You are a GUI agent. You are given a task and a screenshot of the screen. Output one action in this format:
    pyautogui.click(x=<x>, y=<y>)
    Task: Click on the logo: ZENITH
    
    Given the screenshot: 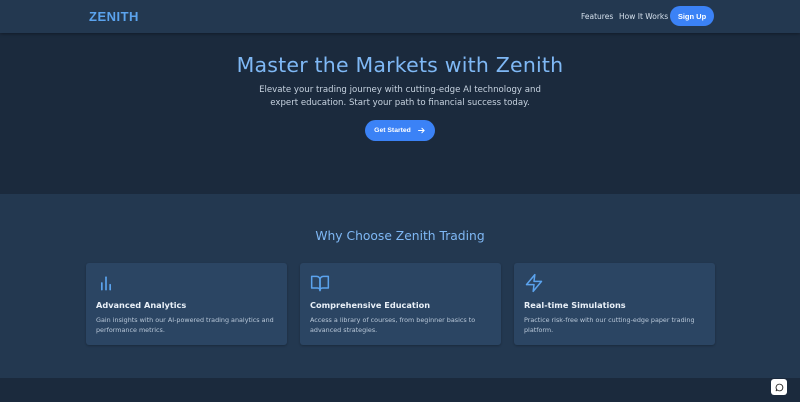 What is the action you would take?
    pyautogui.click(x=114, y=16)
    